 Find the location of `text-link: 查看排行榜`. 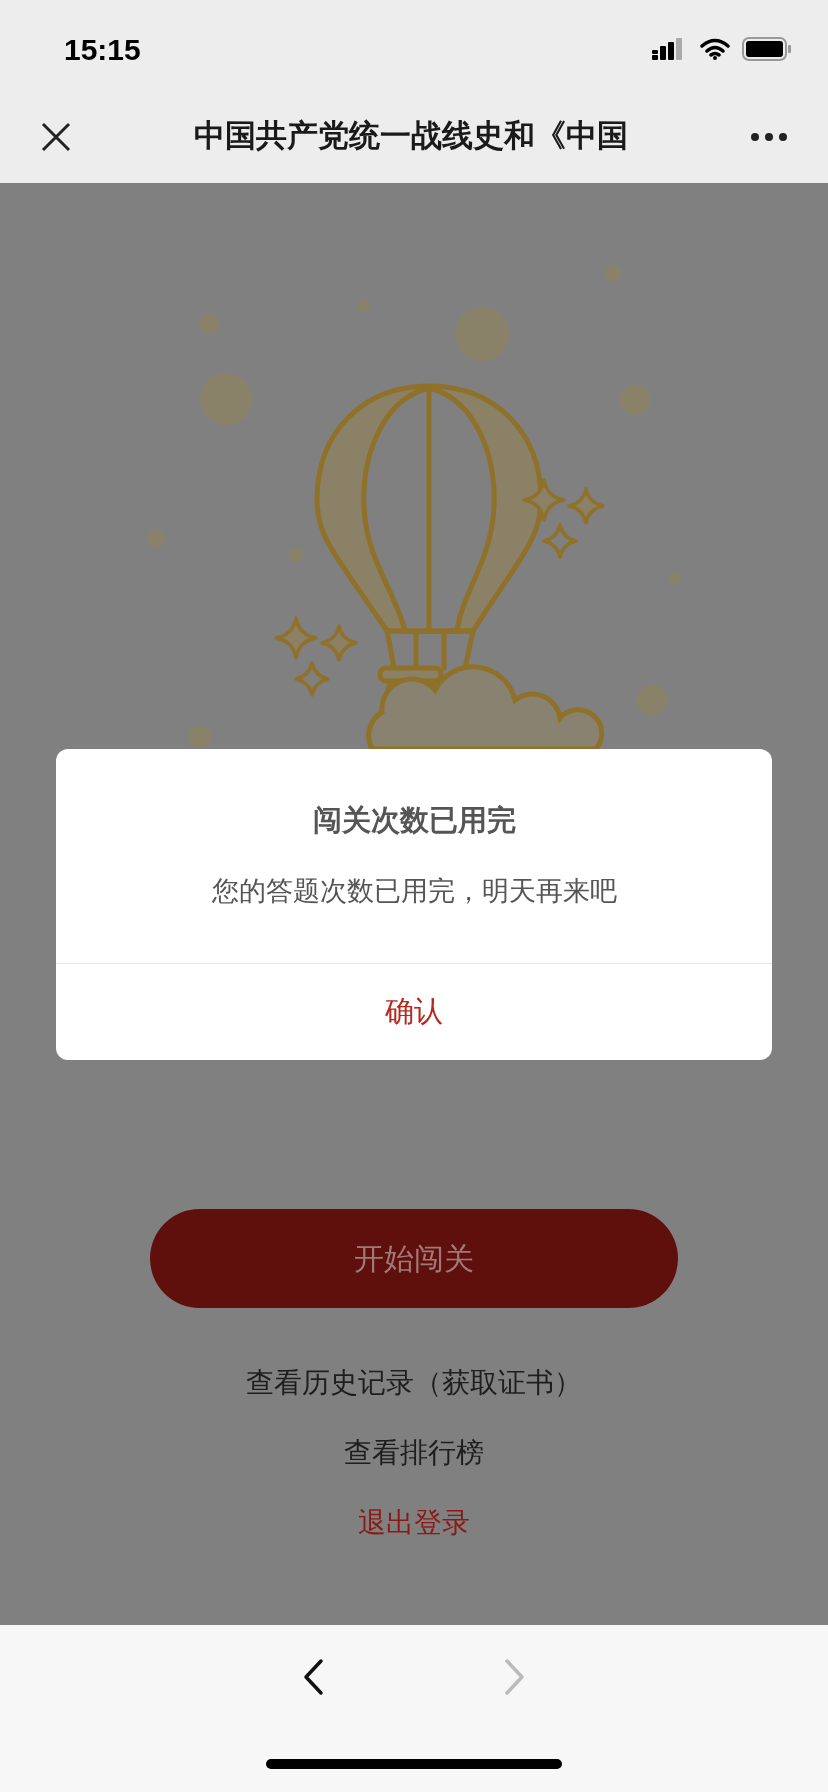

text-link: 查看排行榜 is located at coordinates (414, 1453).